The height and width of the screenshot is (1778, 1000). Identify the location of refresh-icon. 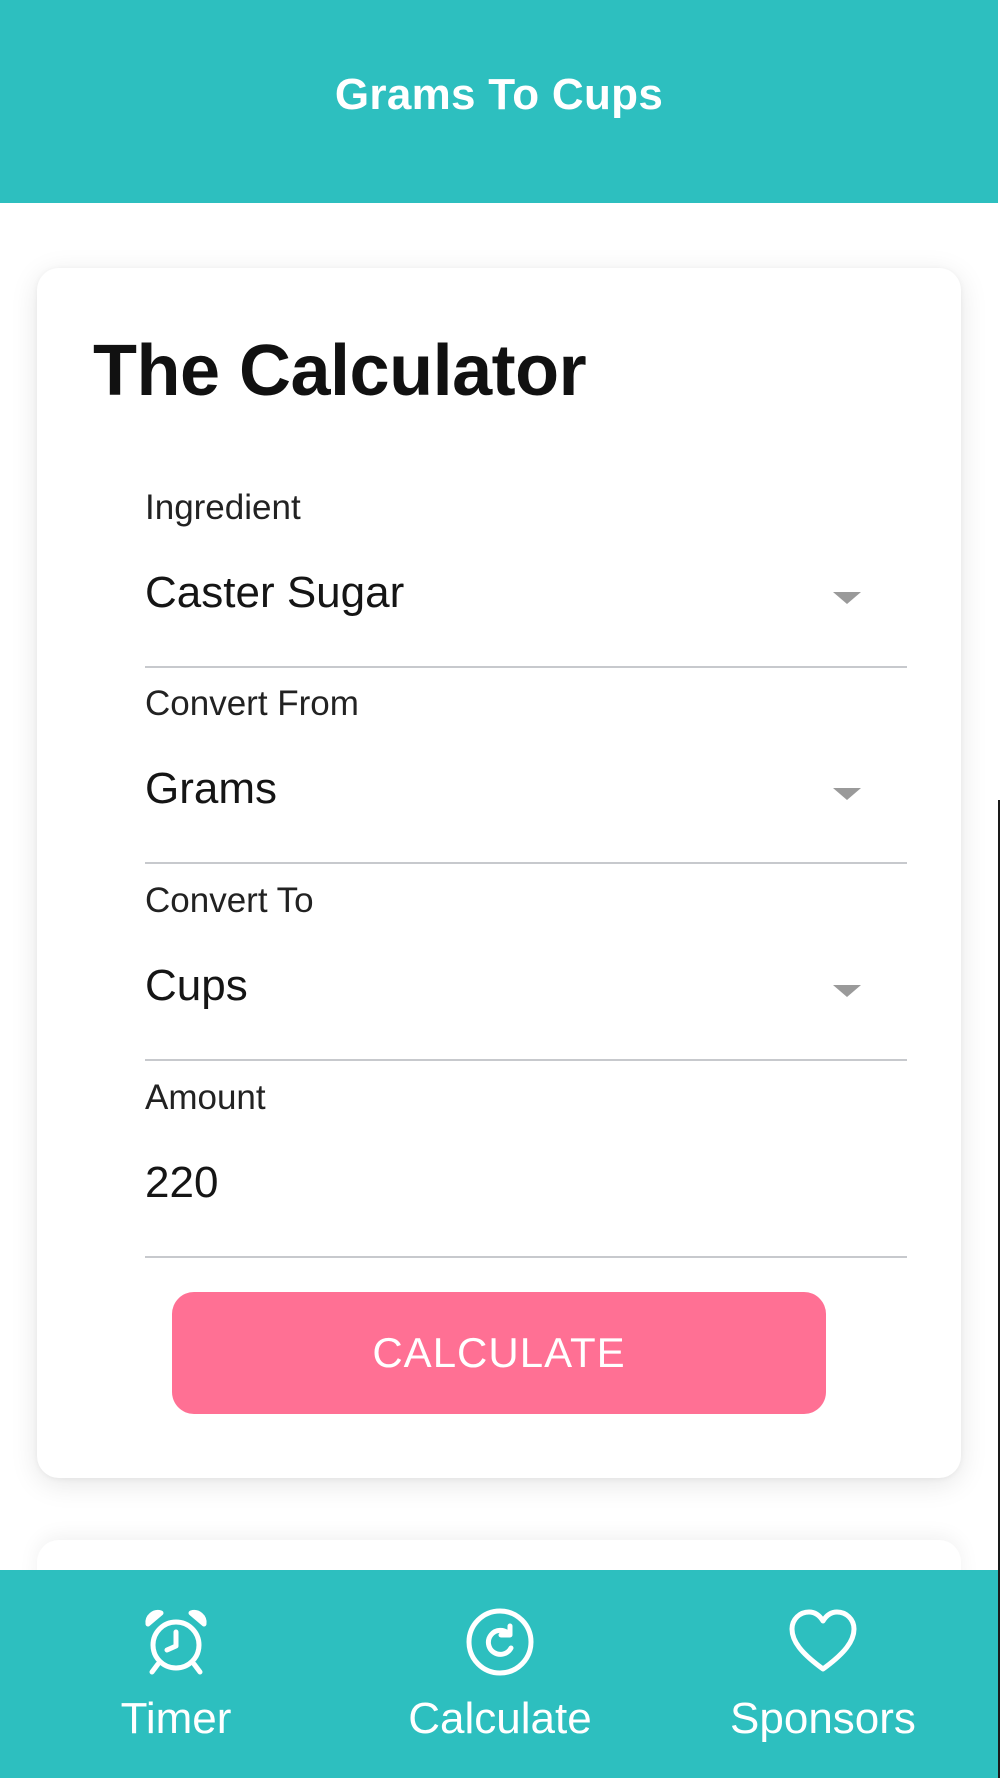
(500, 1642).